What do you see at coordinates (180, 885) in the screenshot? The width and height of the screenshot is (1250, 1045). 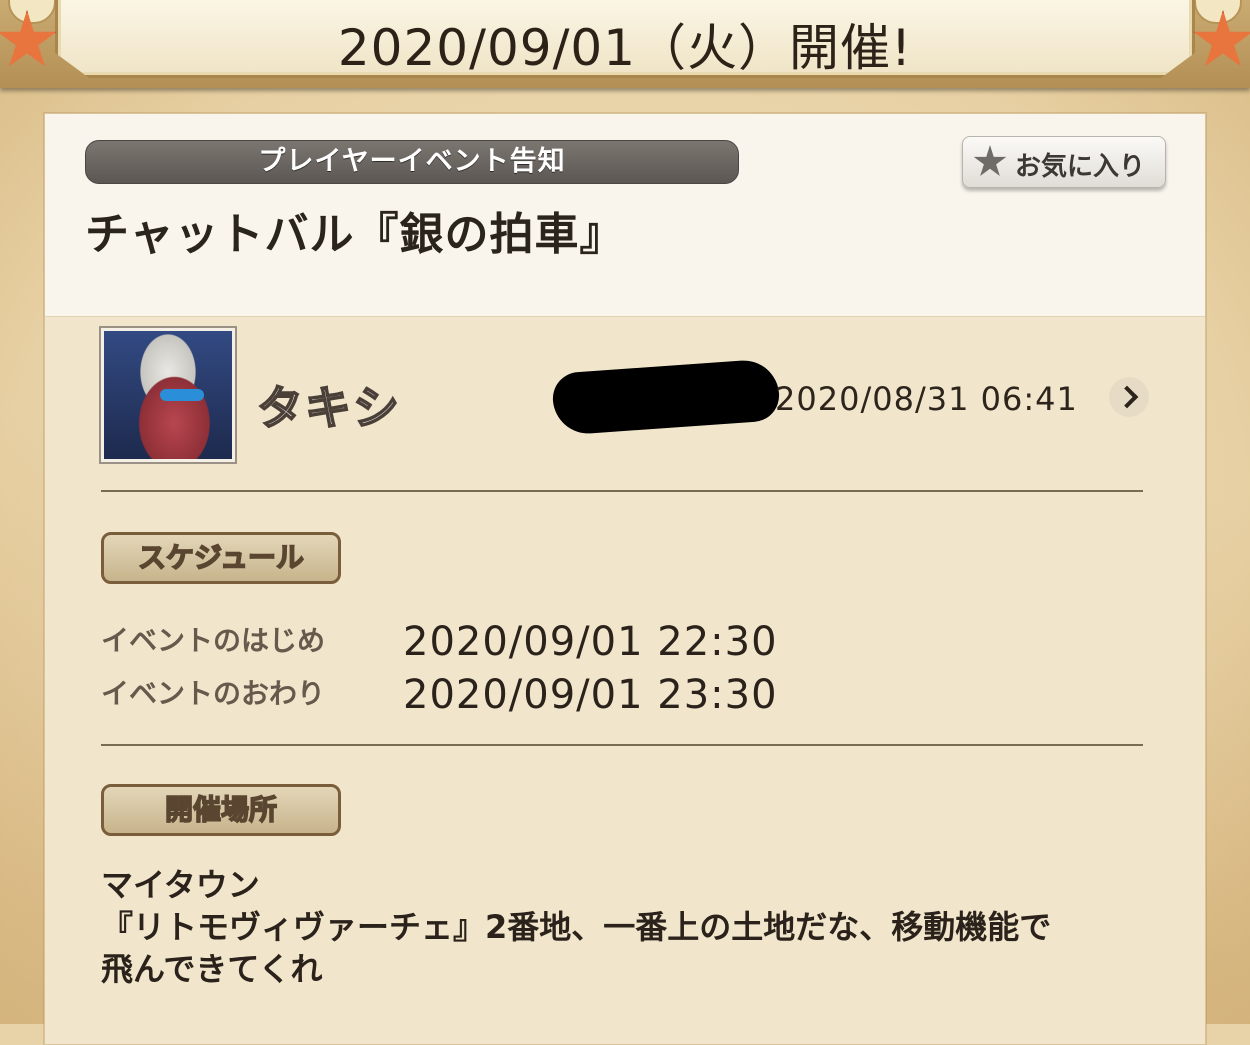 I see `location-line: マイタウン` at bounding box center [180, 885].